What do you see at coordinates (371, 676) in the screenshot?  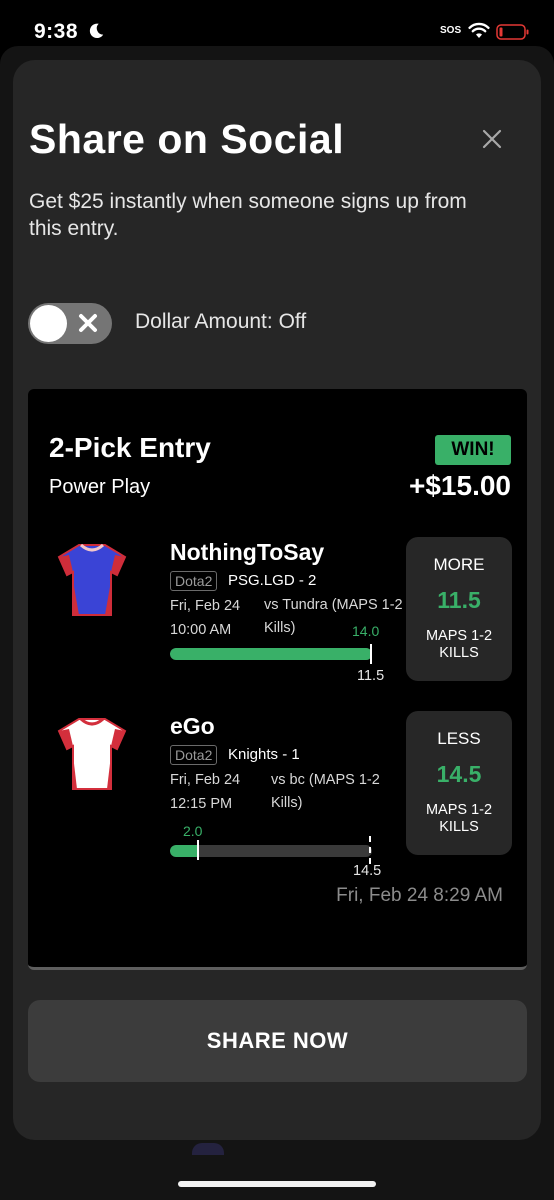 I see `line-value: 11.5` at bounding box center [371, 676].